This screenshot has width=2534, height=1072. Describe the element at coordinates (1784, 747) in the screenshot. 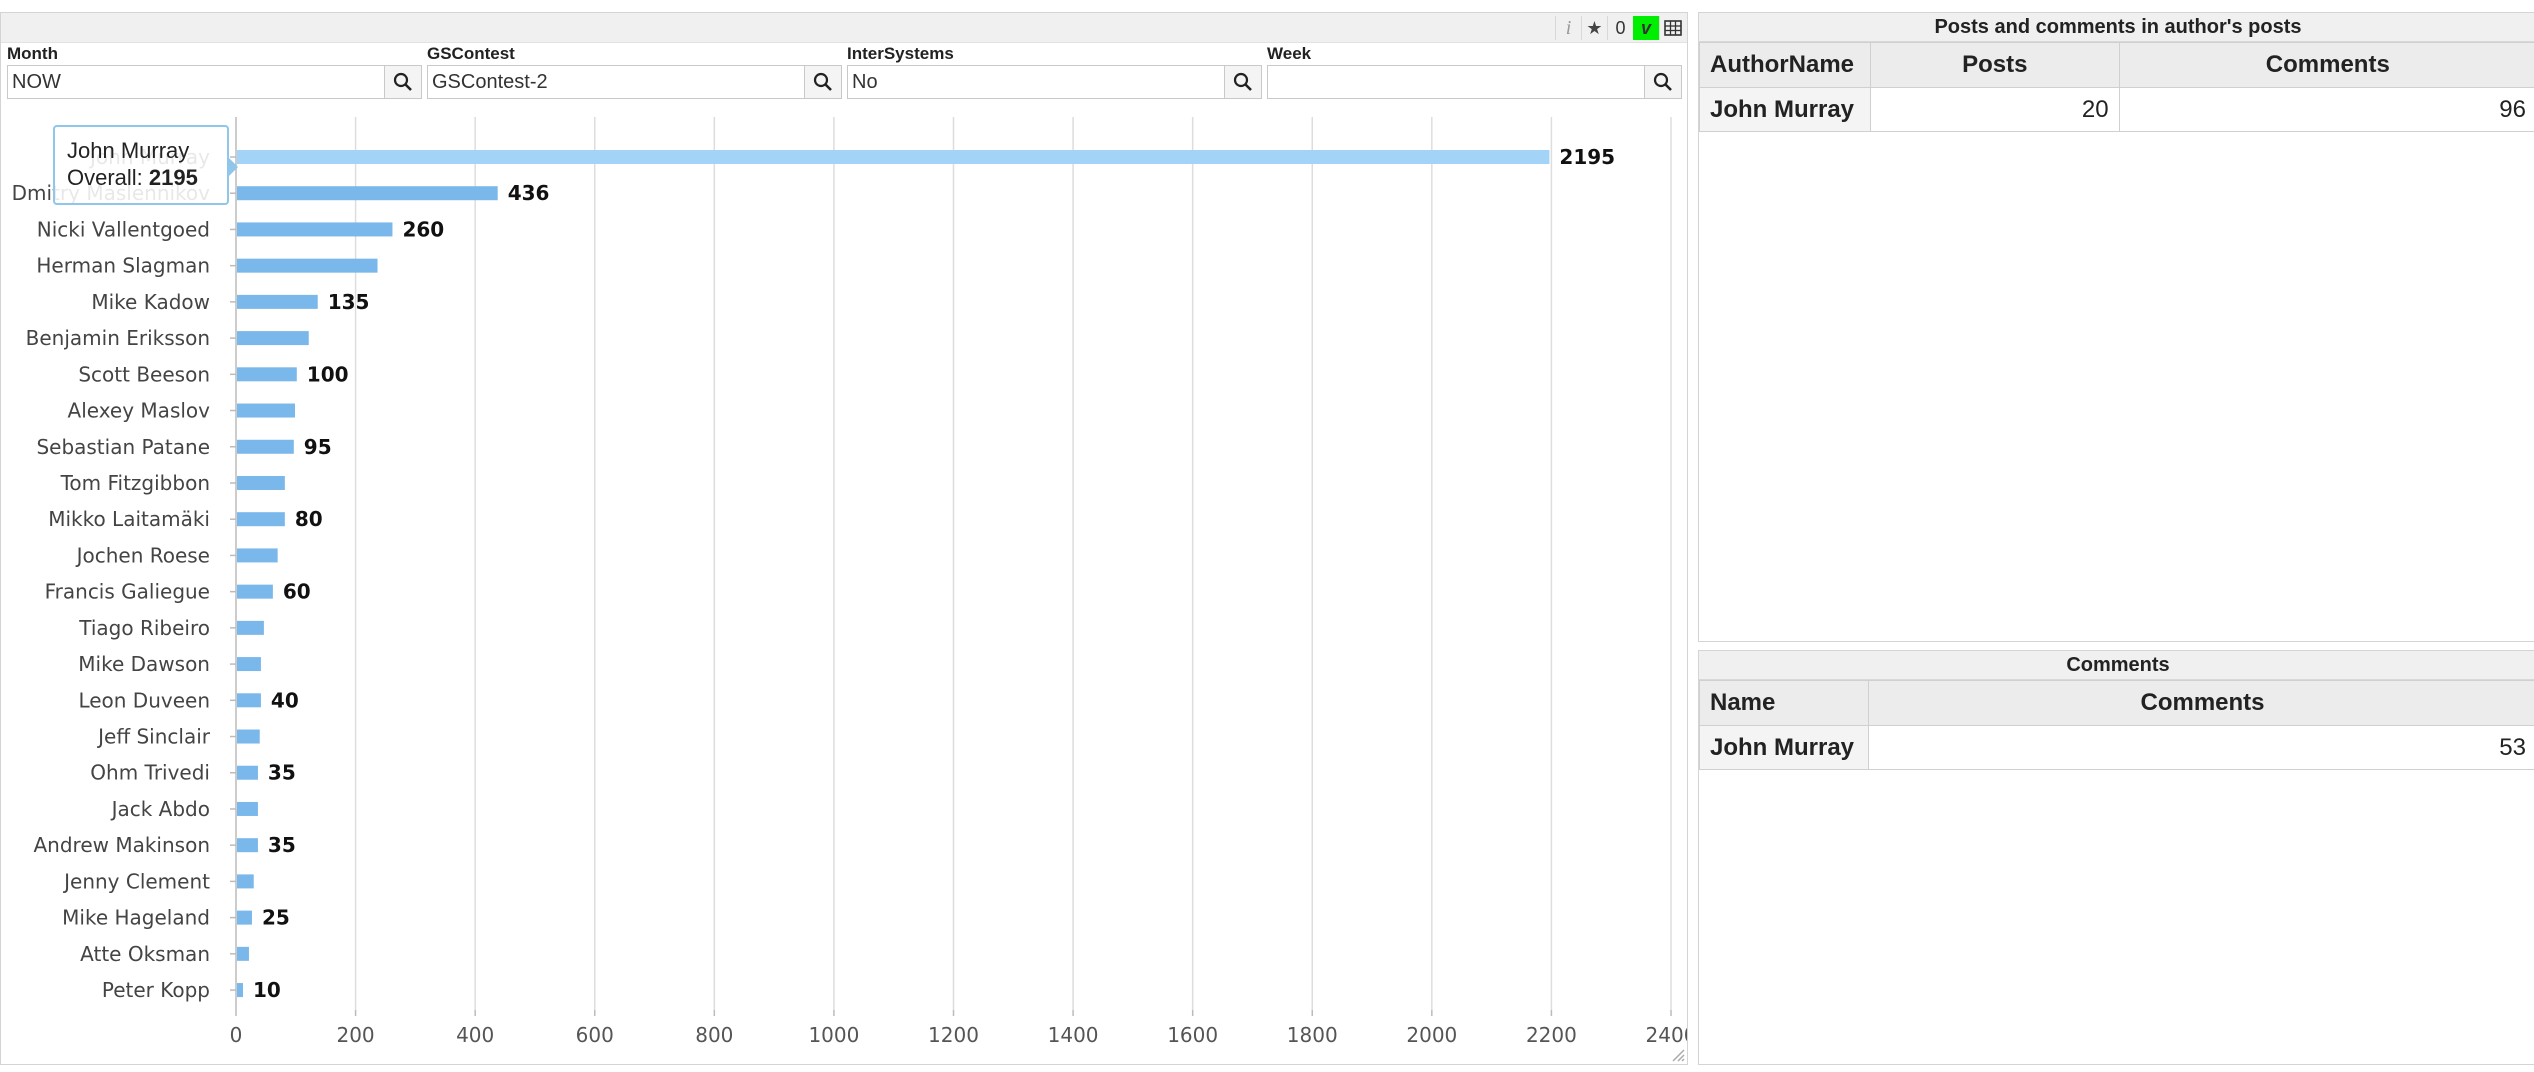

I see `cell-name: John Murray` at that location.